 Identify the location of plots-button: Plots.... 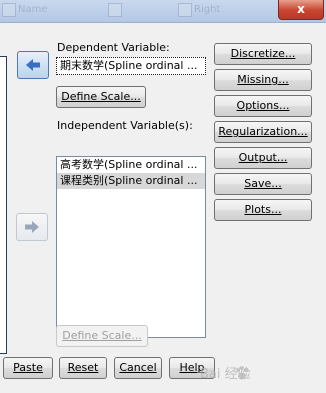
(263, 210).